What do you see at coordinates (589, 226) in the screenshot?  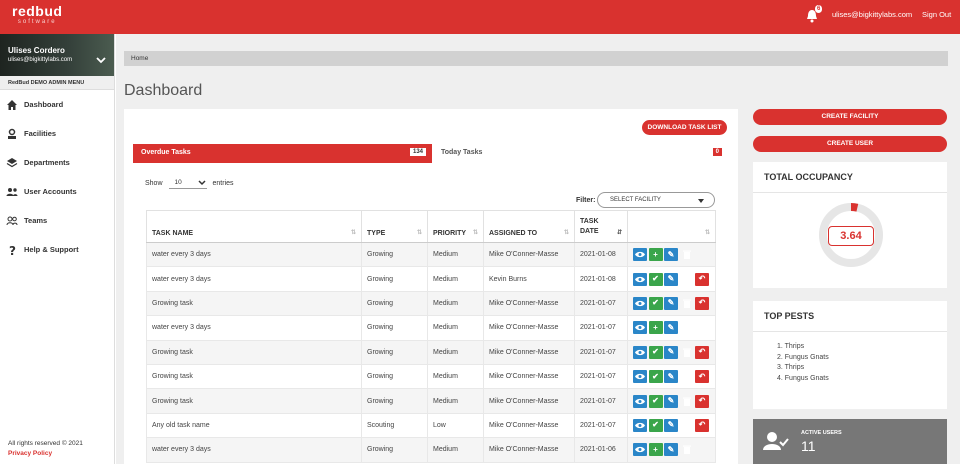 I see `col-label: TASK DATE` at bounding box center [589, 226].